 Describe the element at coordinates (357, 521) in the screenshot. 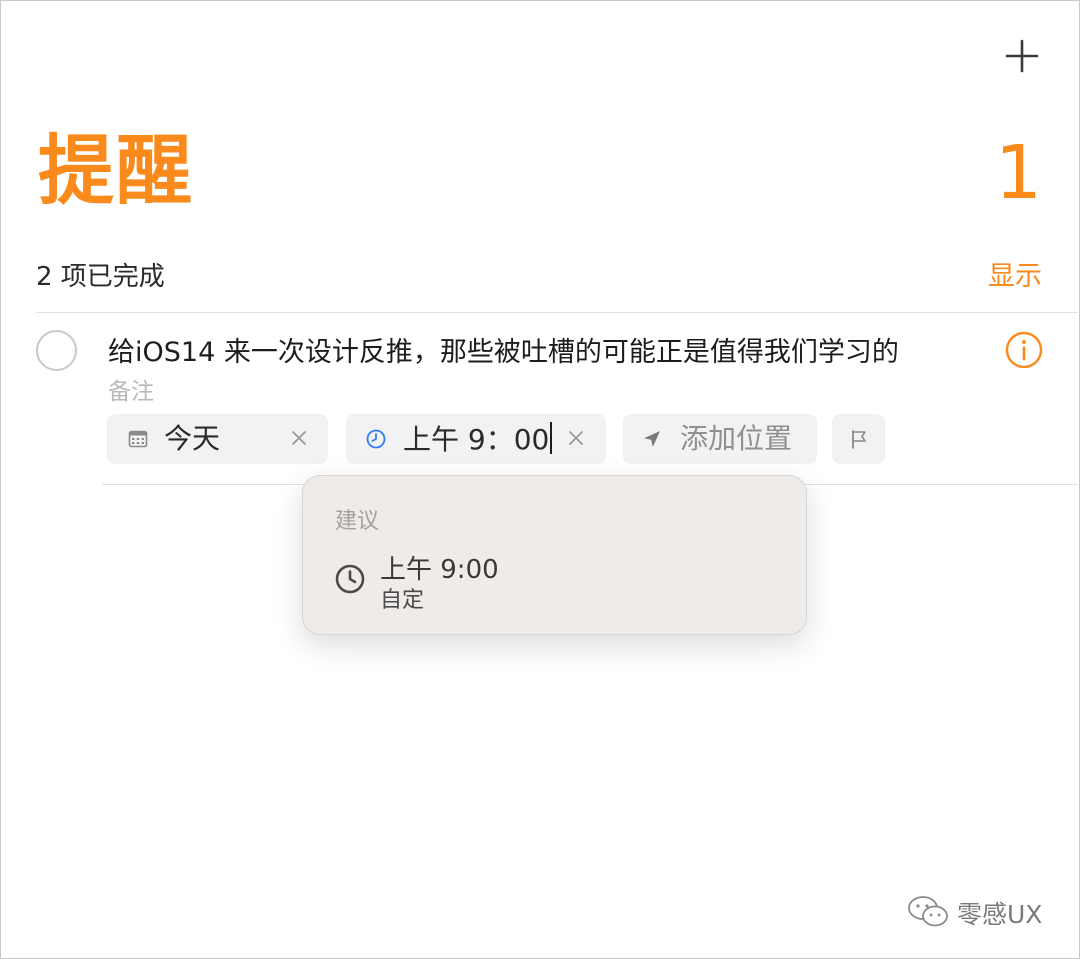

I see `suggestions-heading: 建议` at that location.